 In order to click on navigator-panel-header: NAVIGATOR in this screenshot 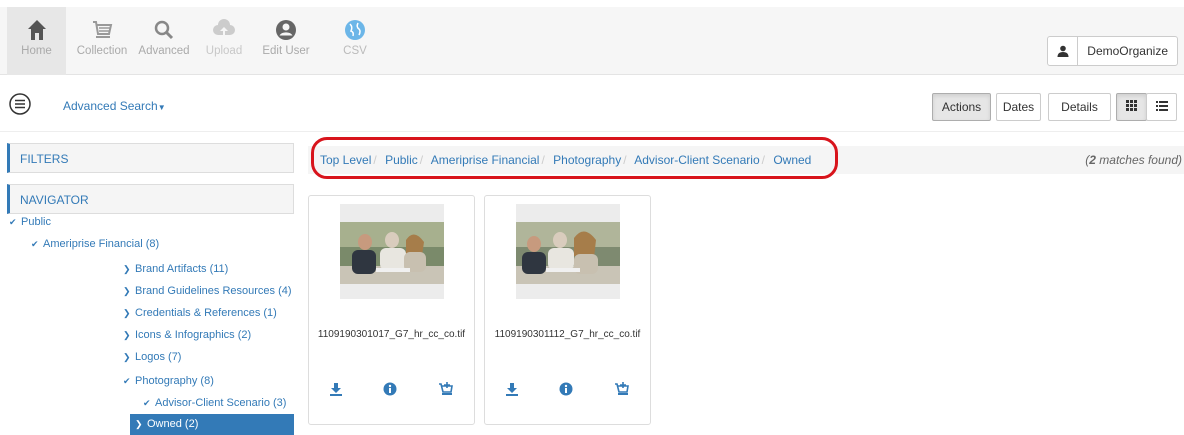, I will do `click(150, 199)`.